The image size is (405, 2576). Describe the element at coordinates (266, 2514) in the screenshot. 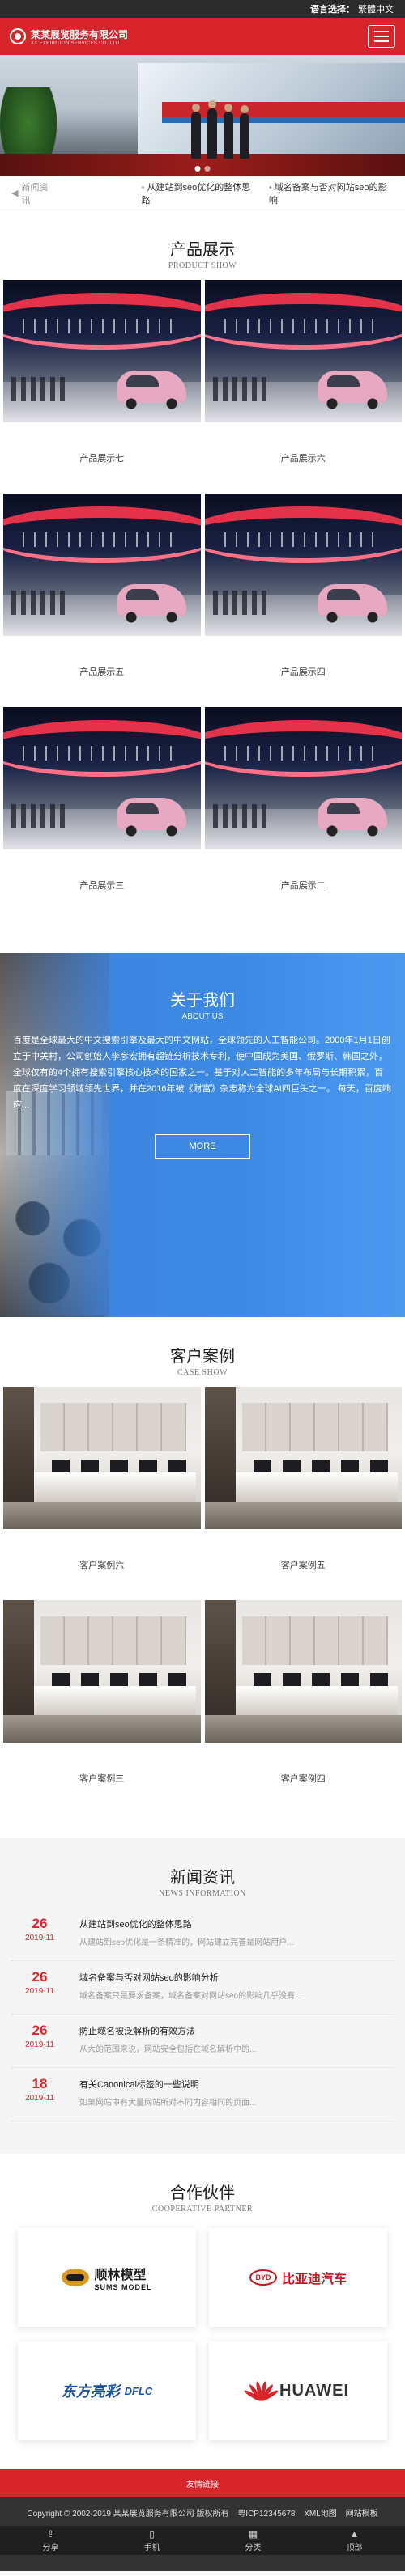

I see `icp-link: 粤ICP12345678` at that location.